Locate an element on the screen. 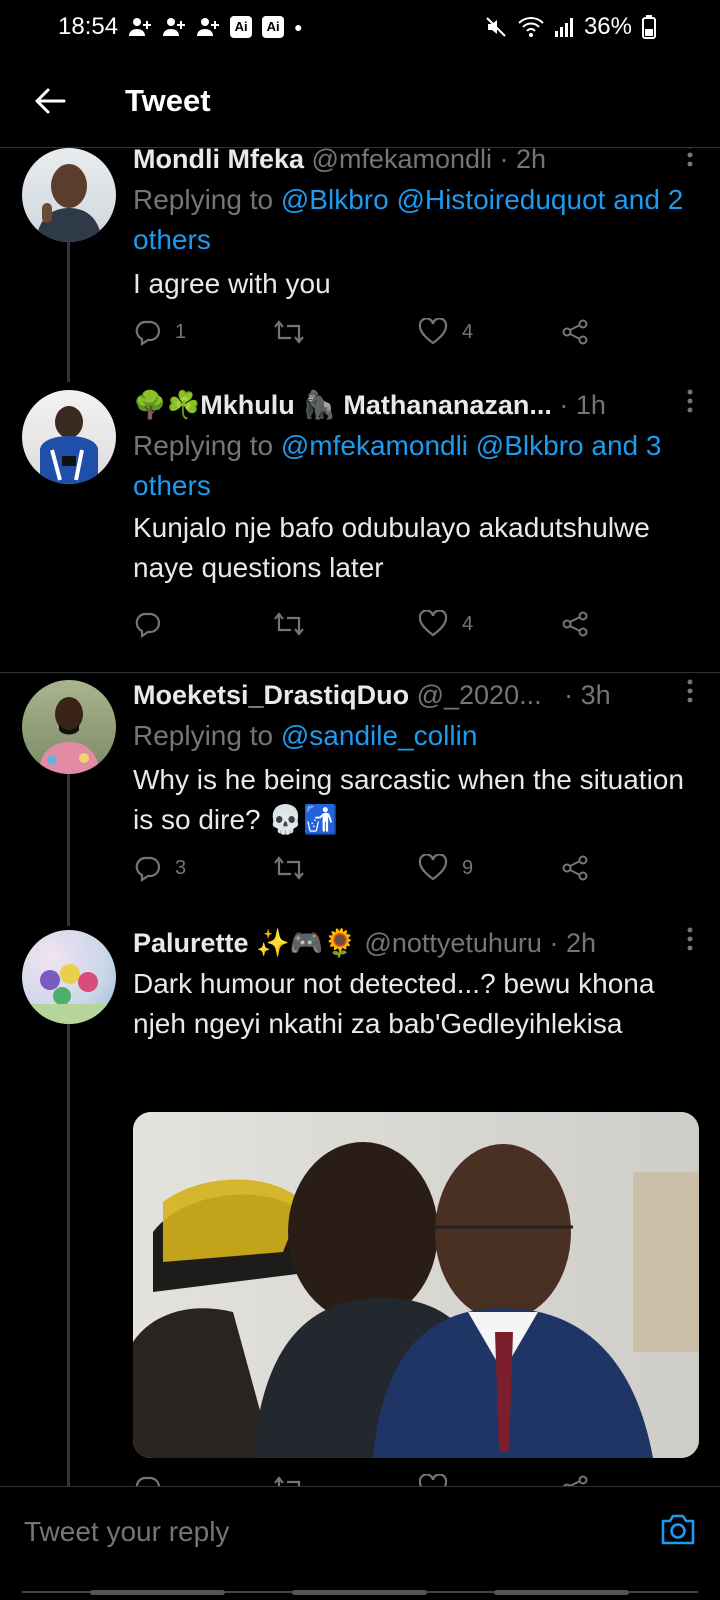 Image resolution: width=720 pixels, height=1600 pixels. back-arrow-icon is located at coordinates (50, 100).